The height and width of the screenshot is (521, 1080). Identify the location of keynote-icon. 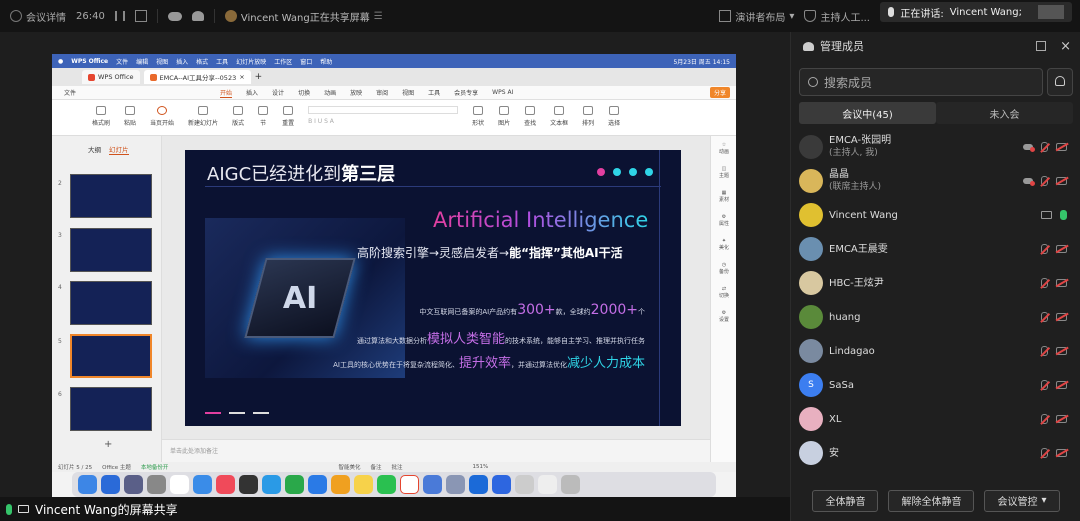
(271, 484).